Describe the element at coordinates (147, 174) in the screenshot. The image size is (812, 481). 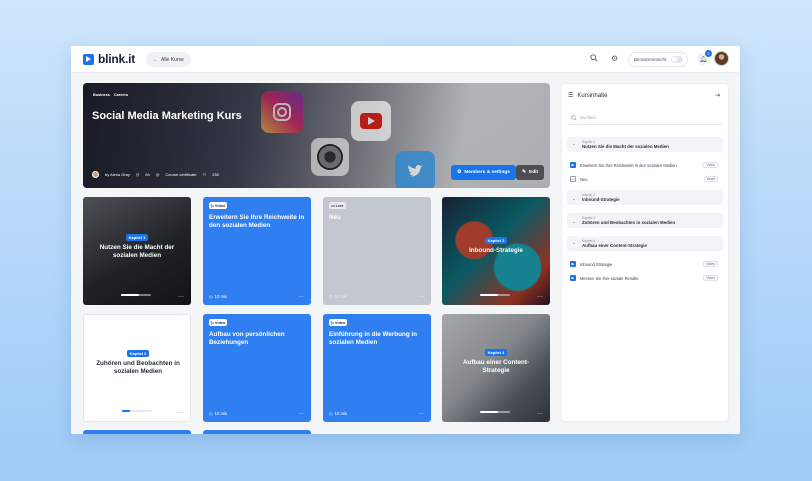
I see `course-duration: 6h` at that location.